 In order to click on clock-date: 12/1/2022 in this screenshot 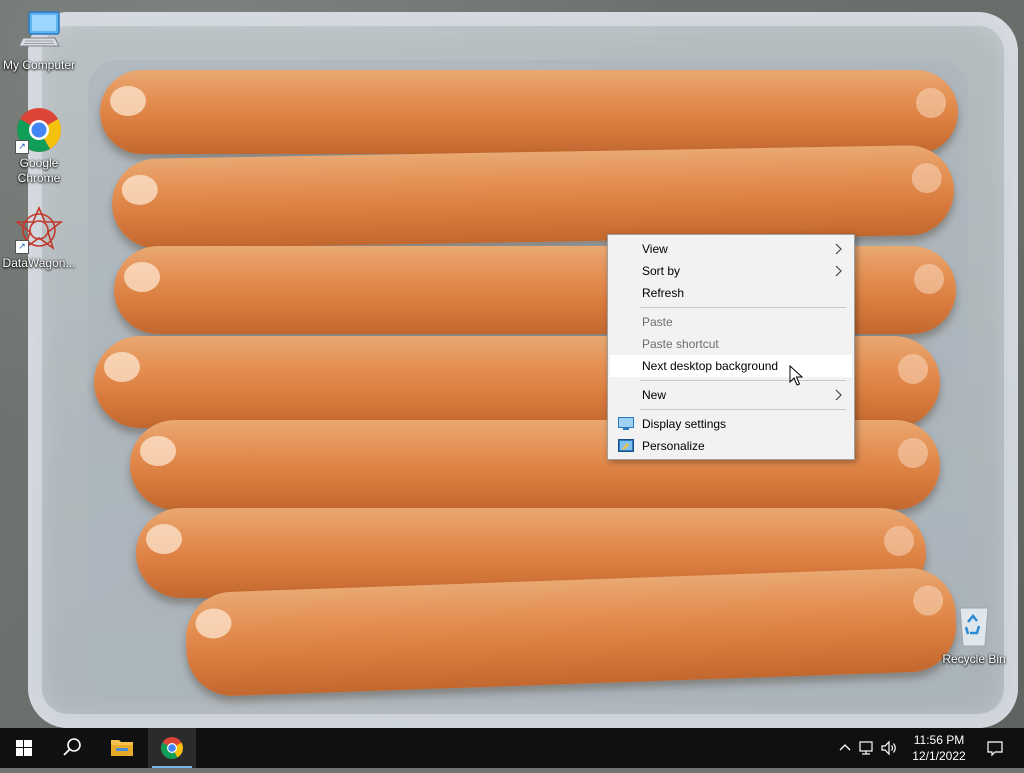, I will do `click(939, 756)`.